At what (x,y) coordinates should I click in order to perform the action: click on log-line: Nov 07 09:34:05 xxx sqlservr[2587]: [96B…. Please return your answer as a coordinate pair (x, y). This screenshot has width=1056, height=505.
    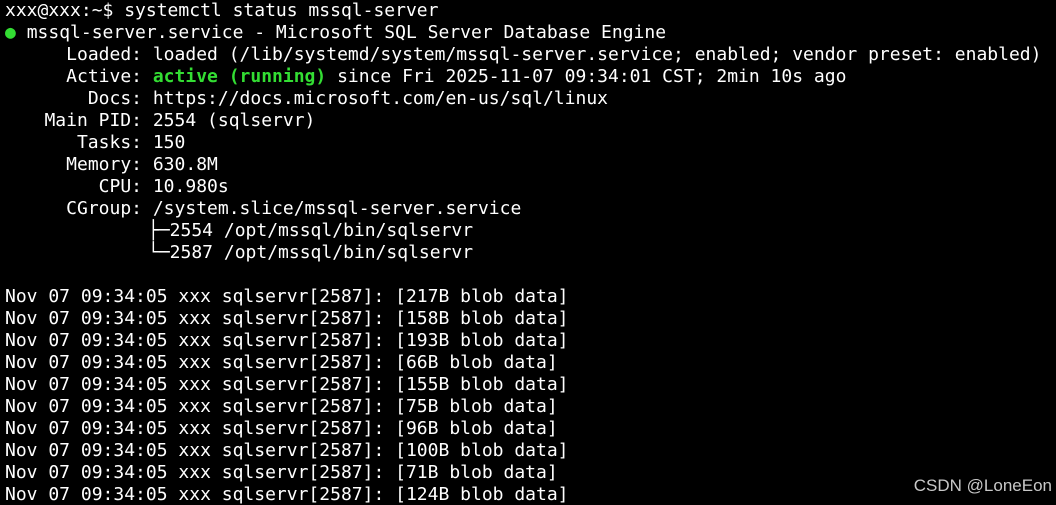
    Looking at the image, I should click on (281, 428).